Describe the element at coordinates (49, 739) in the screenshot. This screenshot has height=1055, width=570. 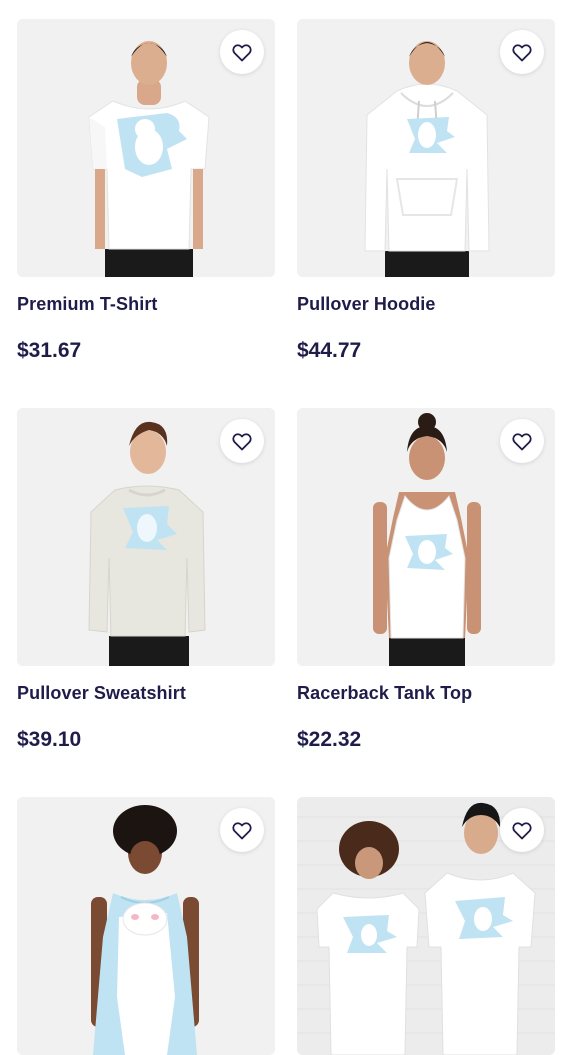
I see `product-price: $39.10` at that location.